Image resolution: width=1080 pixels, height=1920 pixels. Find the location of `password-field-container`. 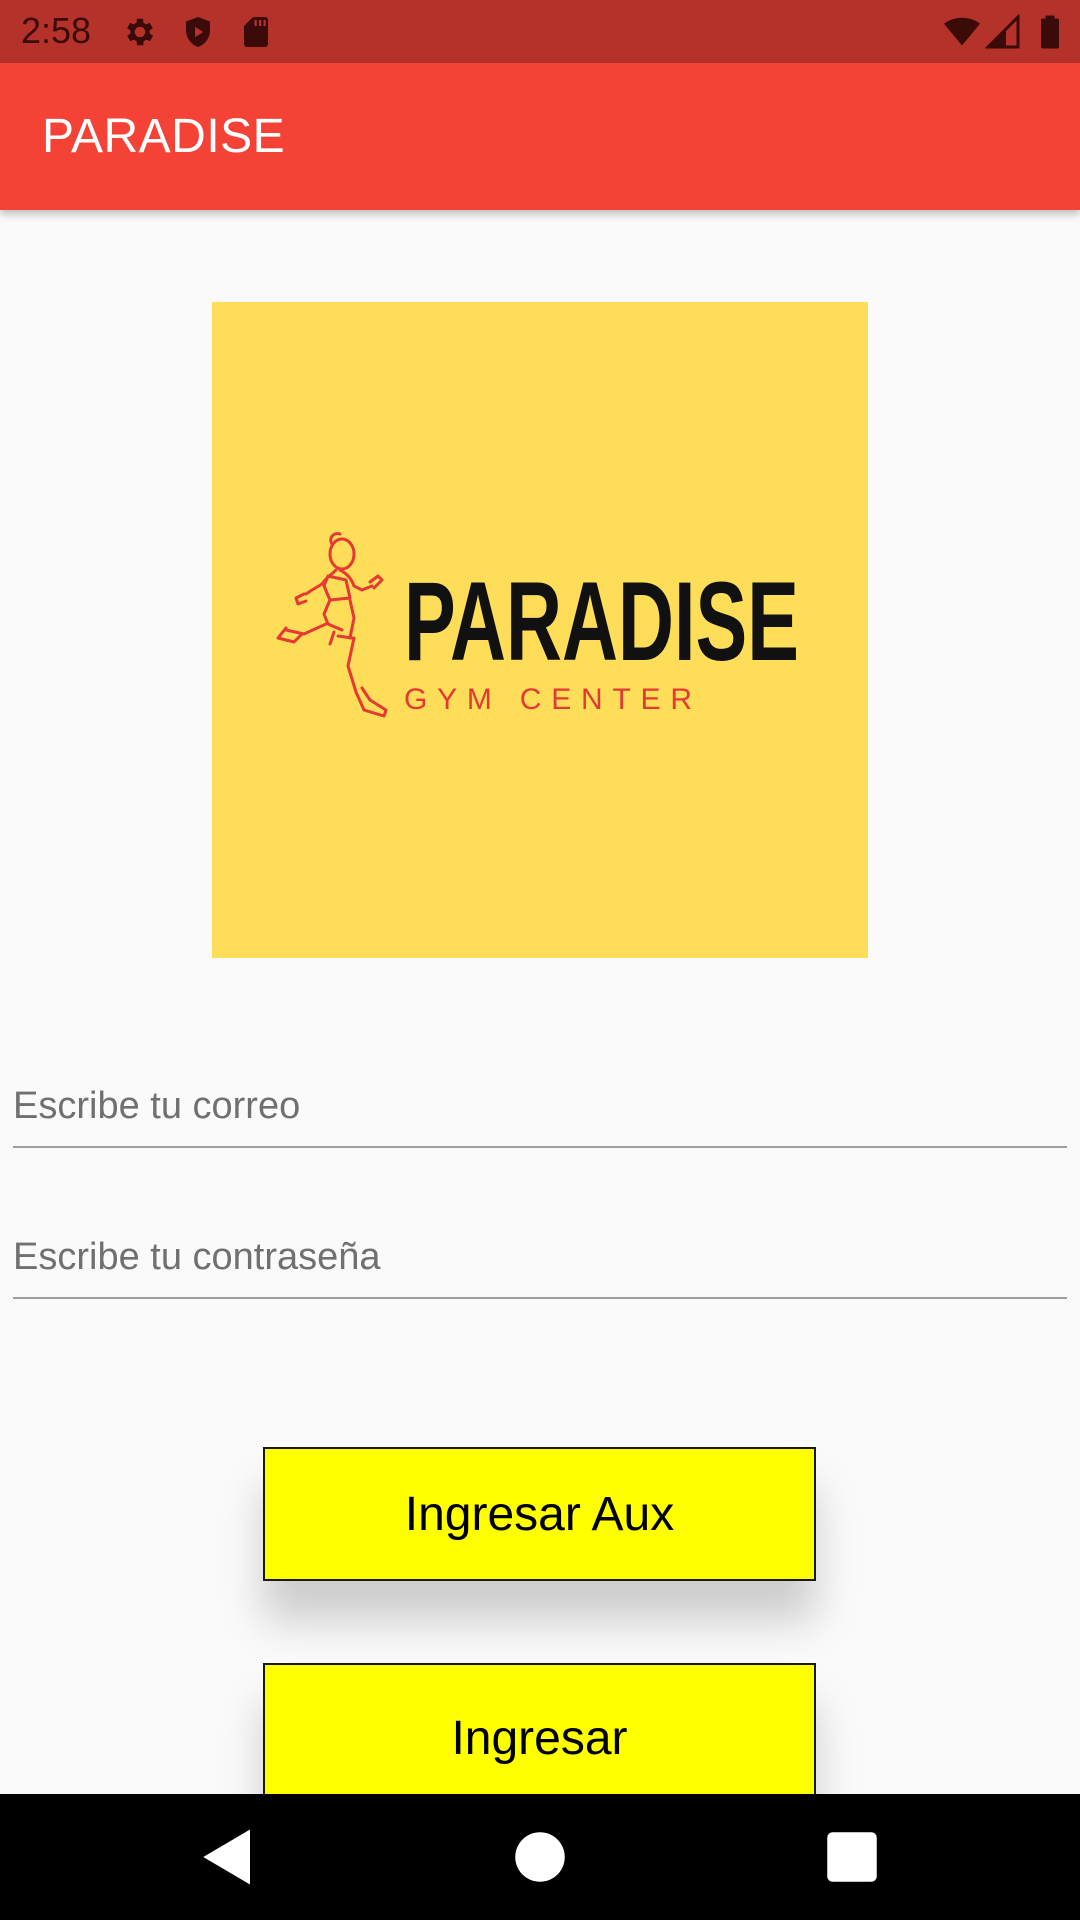

password-field-container is located at coordinates (540, 1258).